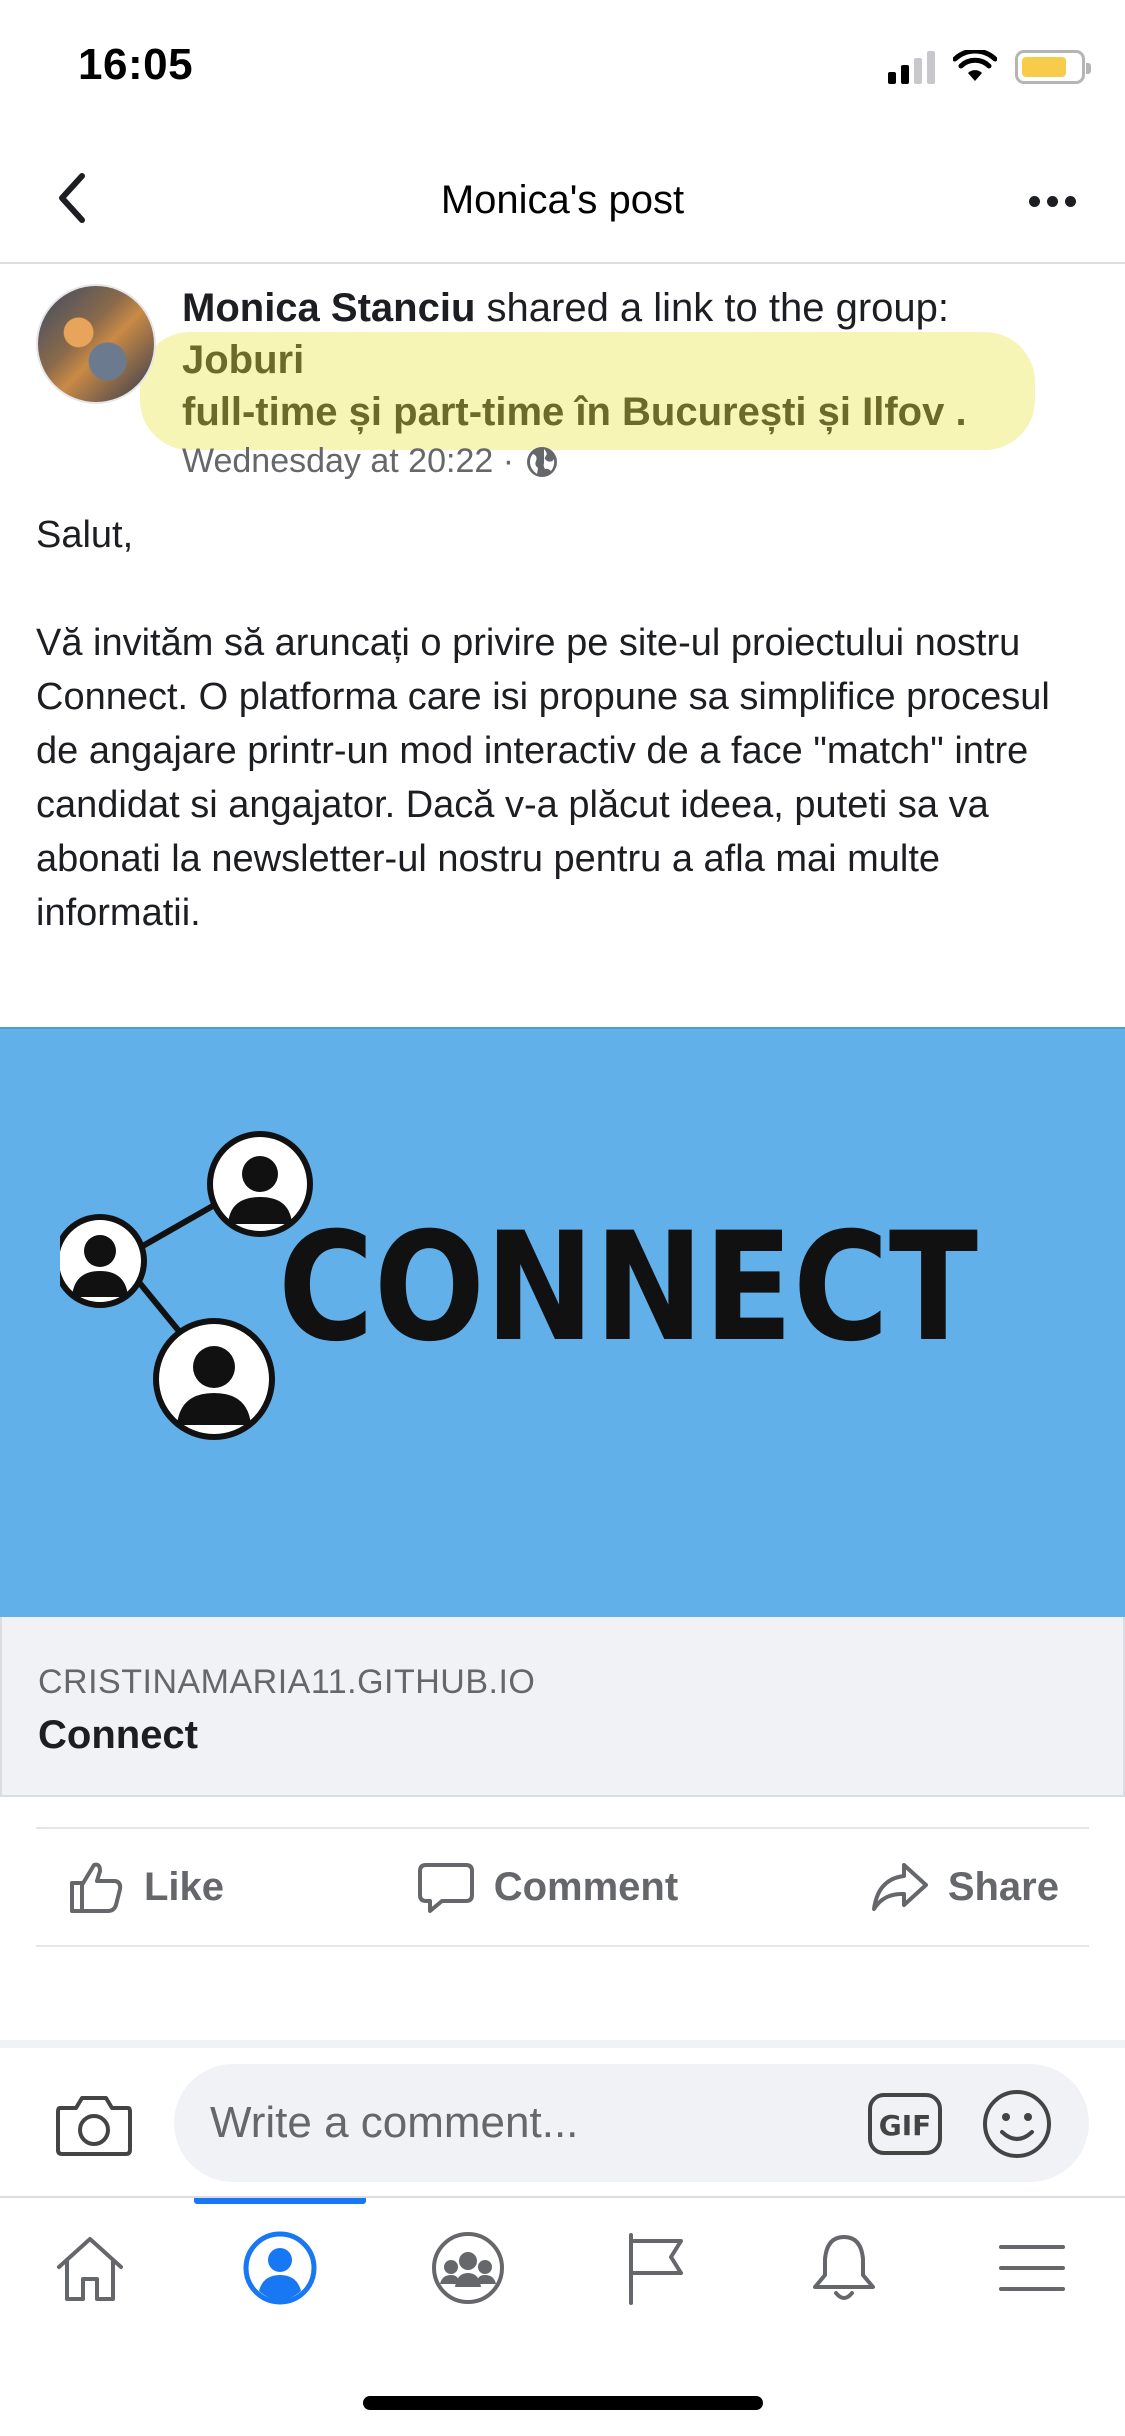 This screenshot has height=2436, width=1125. I want to click on post-action-bar: Like Comment Share, so click(562, 1887).